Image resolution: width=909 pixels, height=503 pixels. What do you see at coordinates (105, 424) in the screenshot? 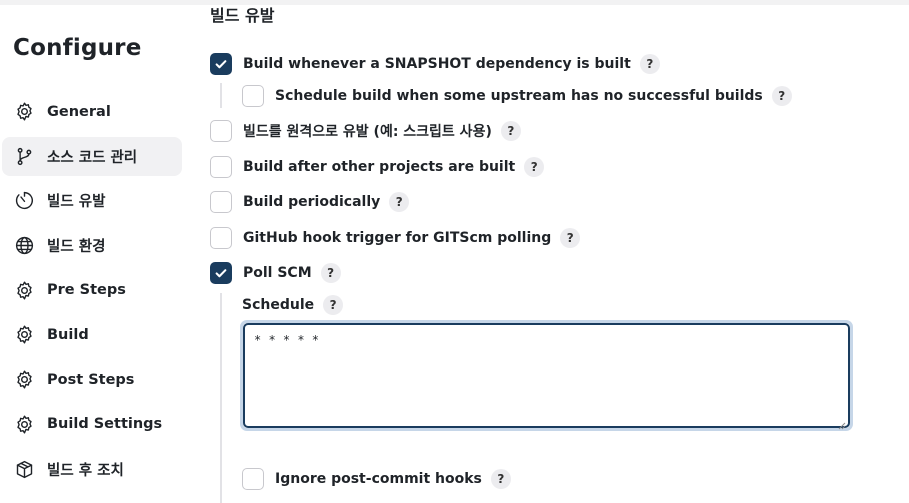
I see `sidebar-item-label: Build Settings` at bounding box center [105, 424].